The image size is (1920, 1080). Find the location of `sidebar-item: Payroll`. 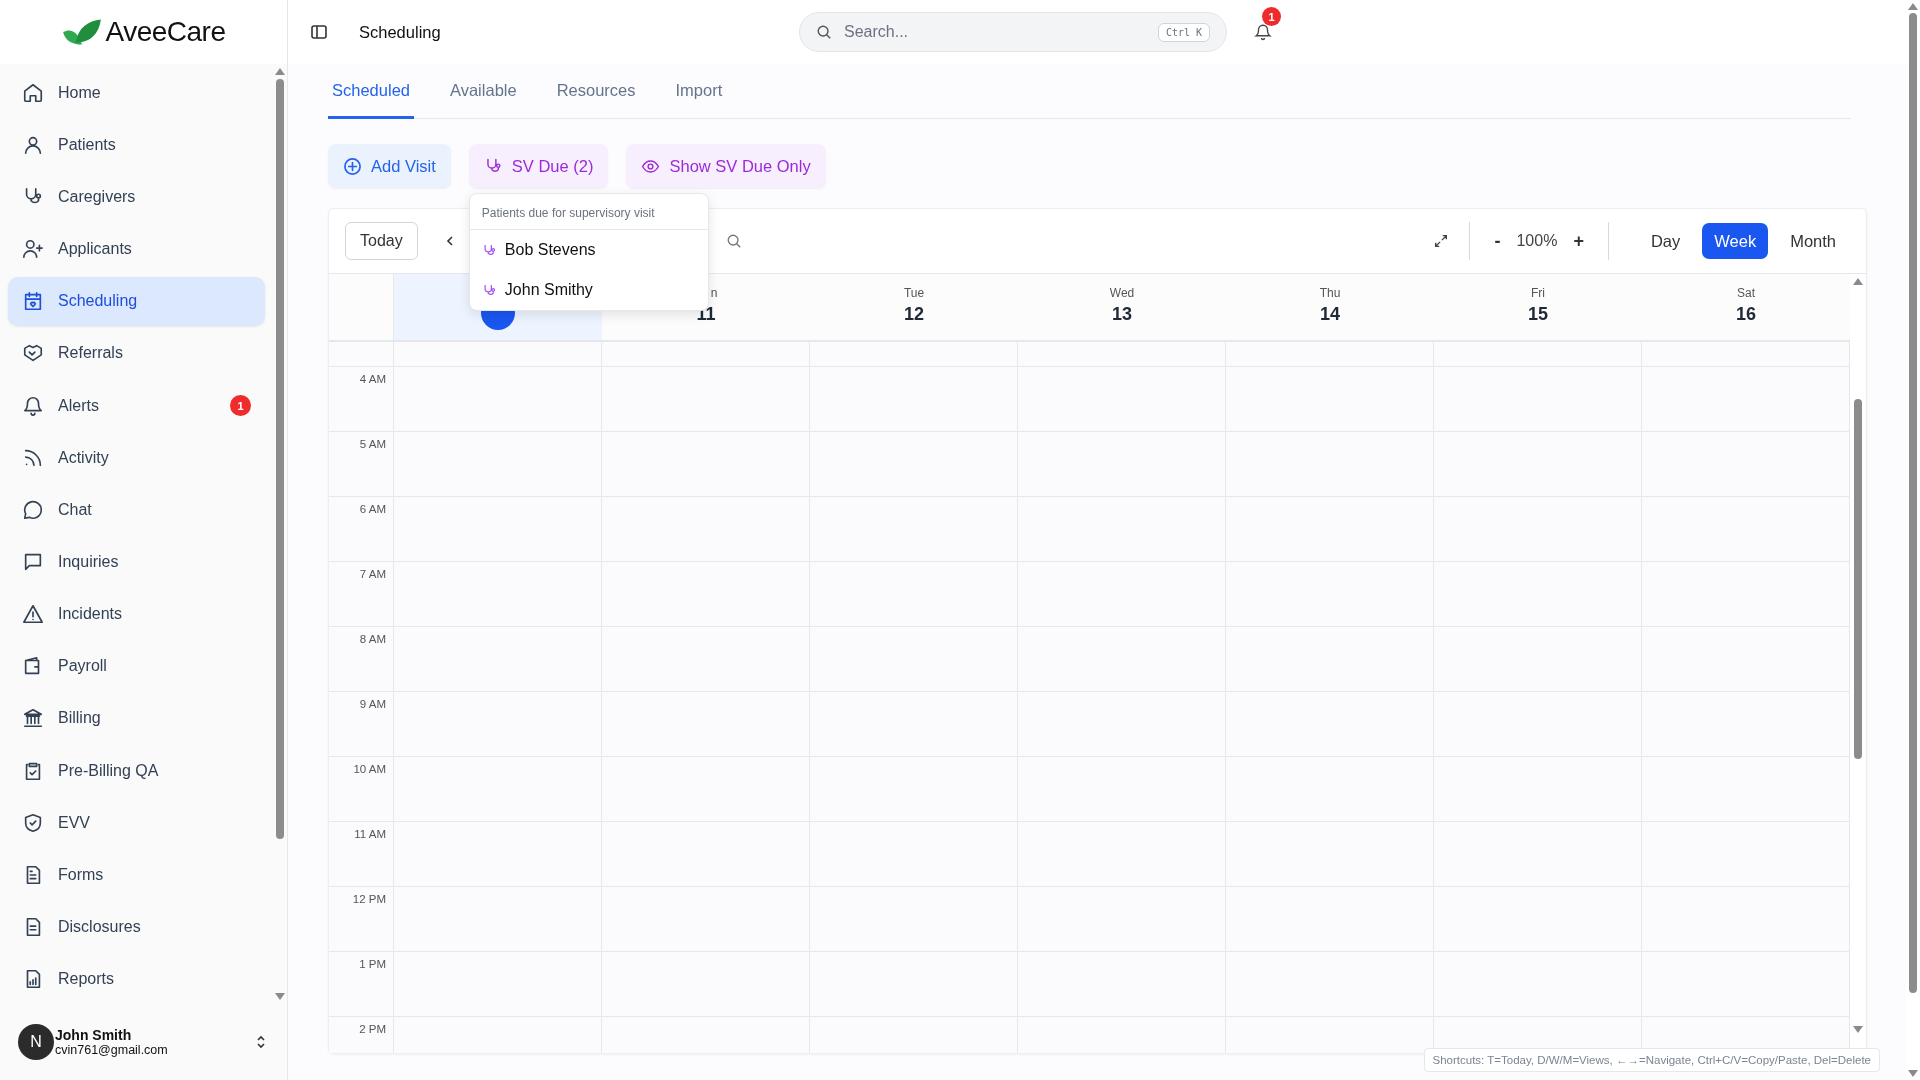

sidebar-item: Payroll is located at coordinates (136, 666).